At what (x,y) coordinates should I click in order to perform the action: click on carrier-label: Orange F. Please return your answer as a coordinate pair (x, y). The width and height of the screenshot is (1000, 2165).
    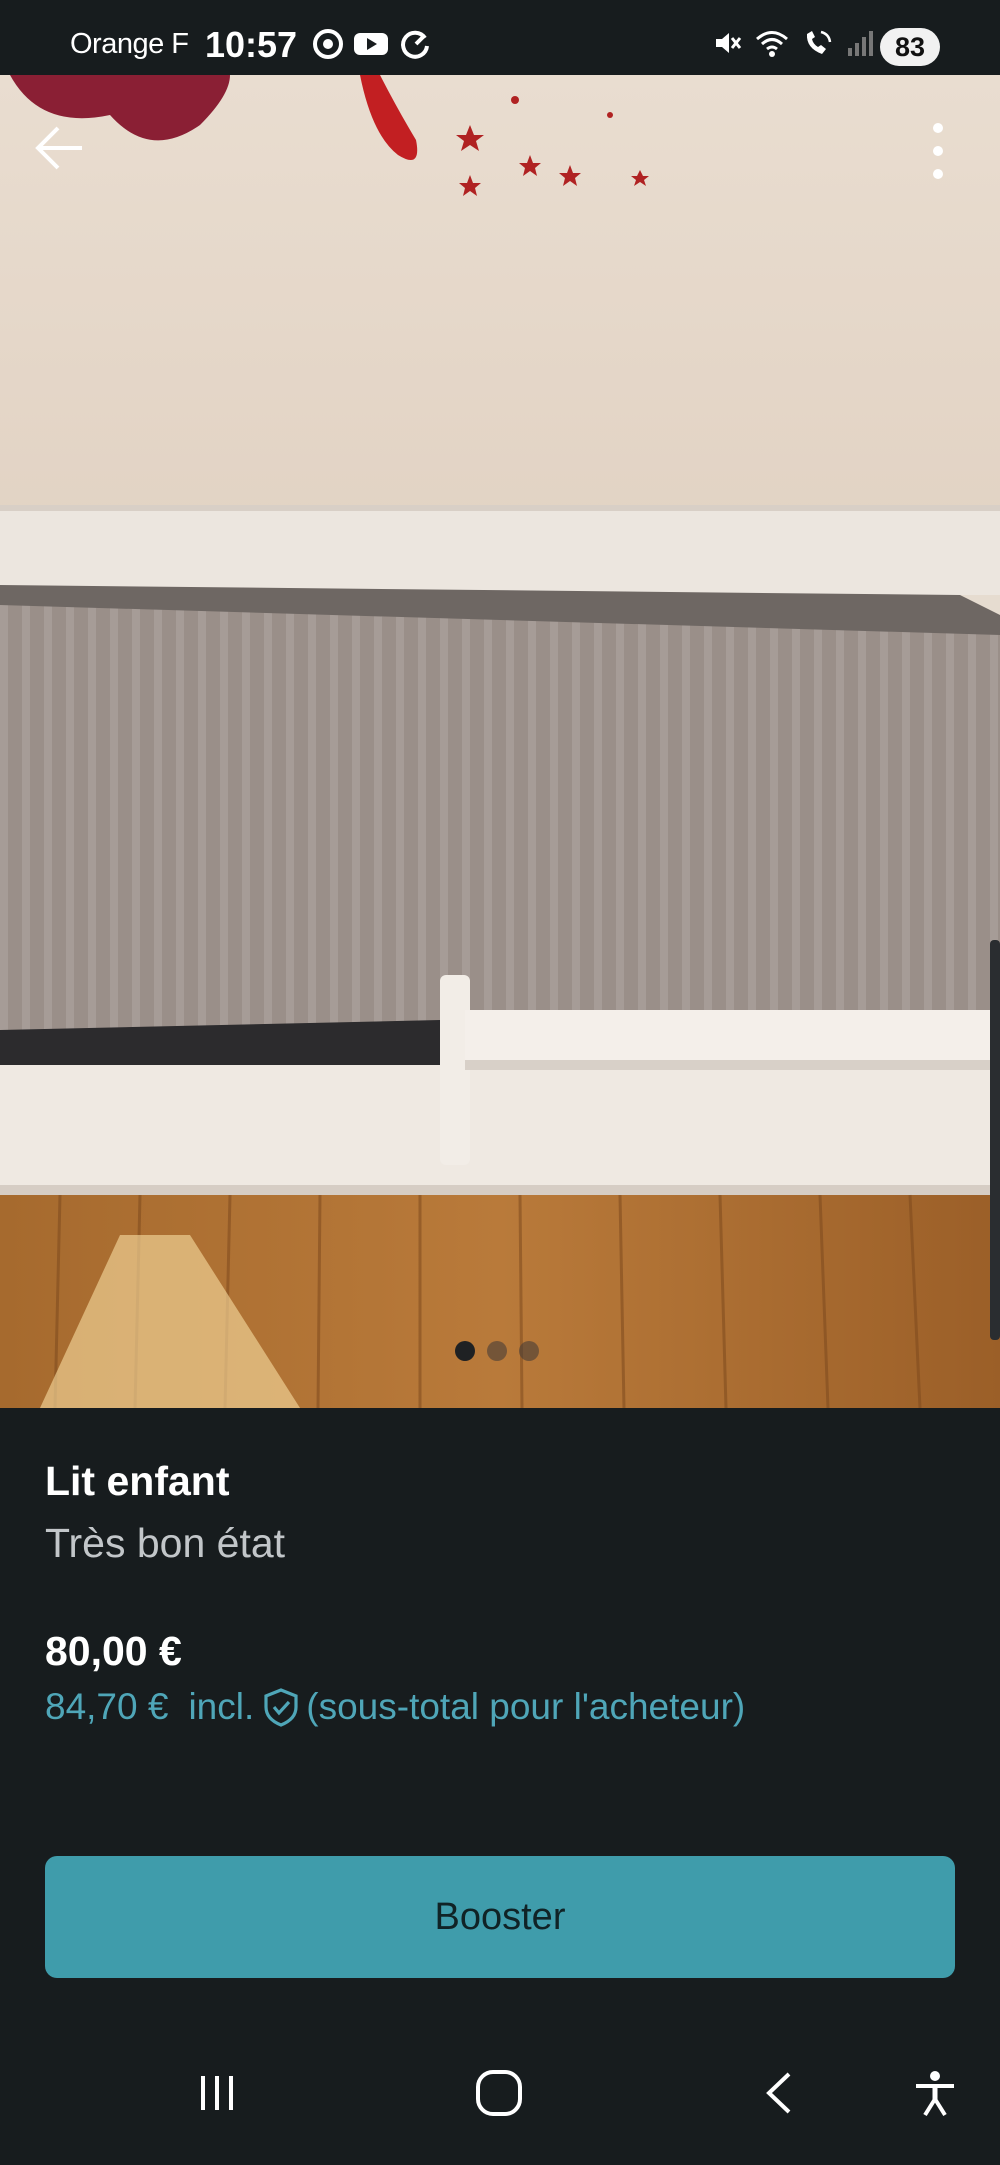
    Looking at the image, I should click on (129, 44).